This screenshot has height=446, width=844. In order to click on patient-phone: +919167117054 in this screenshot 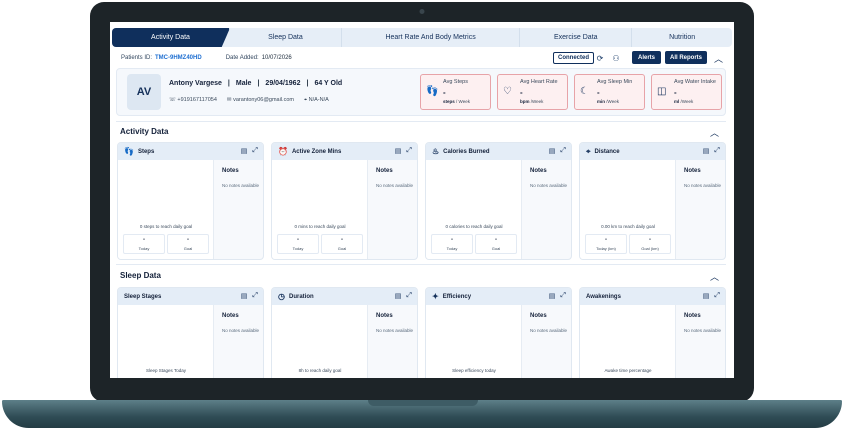, I will do `click(197, 100)`.